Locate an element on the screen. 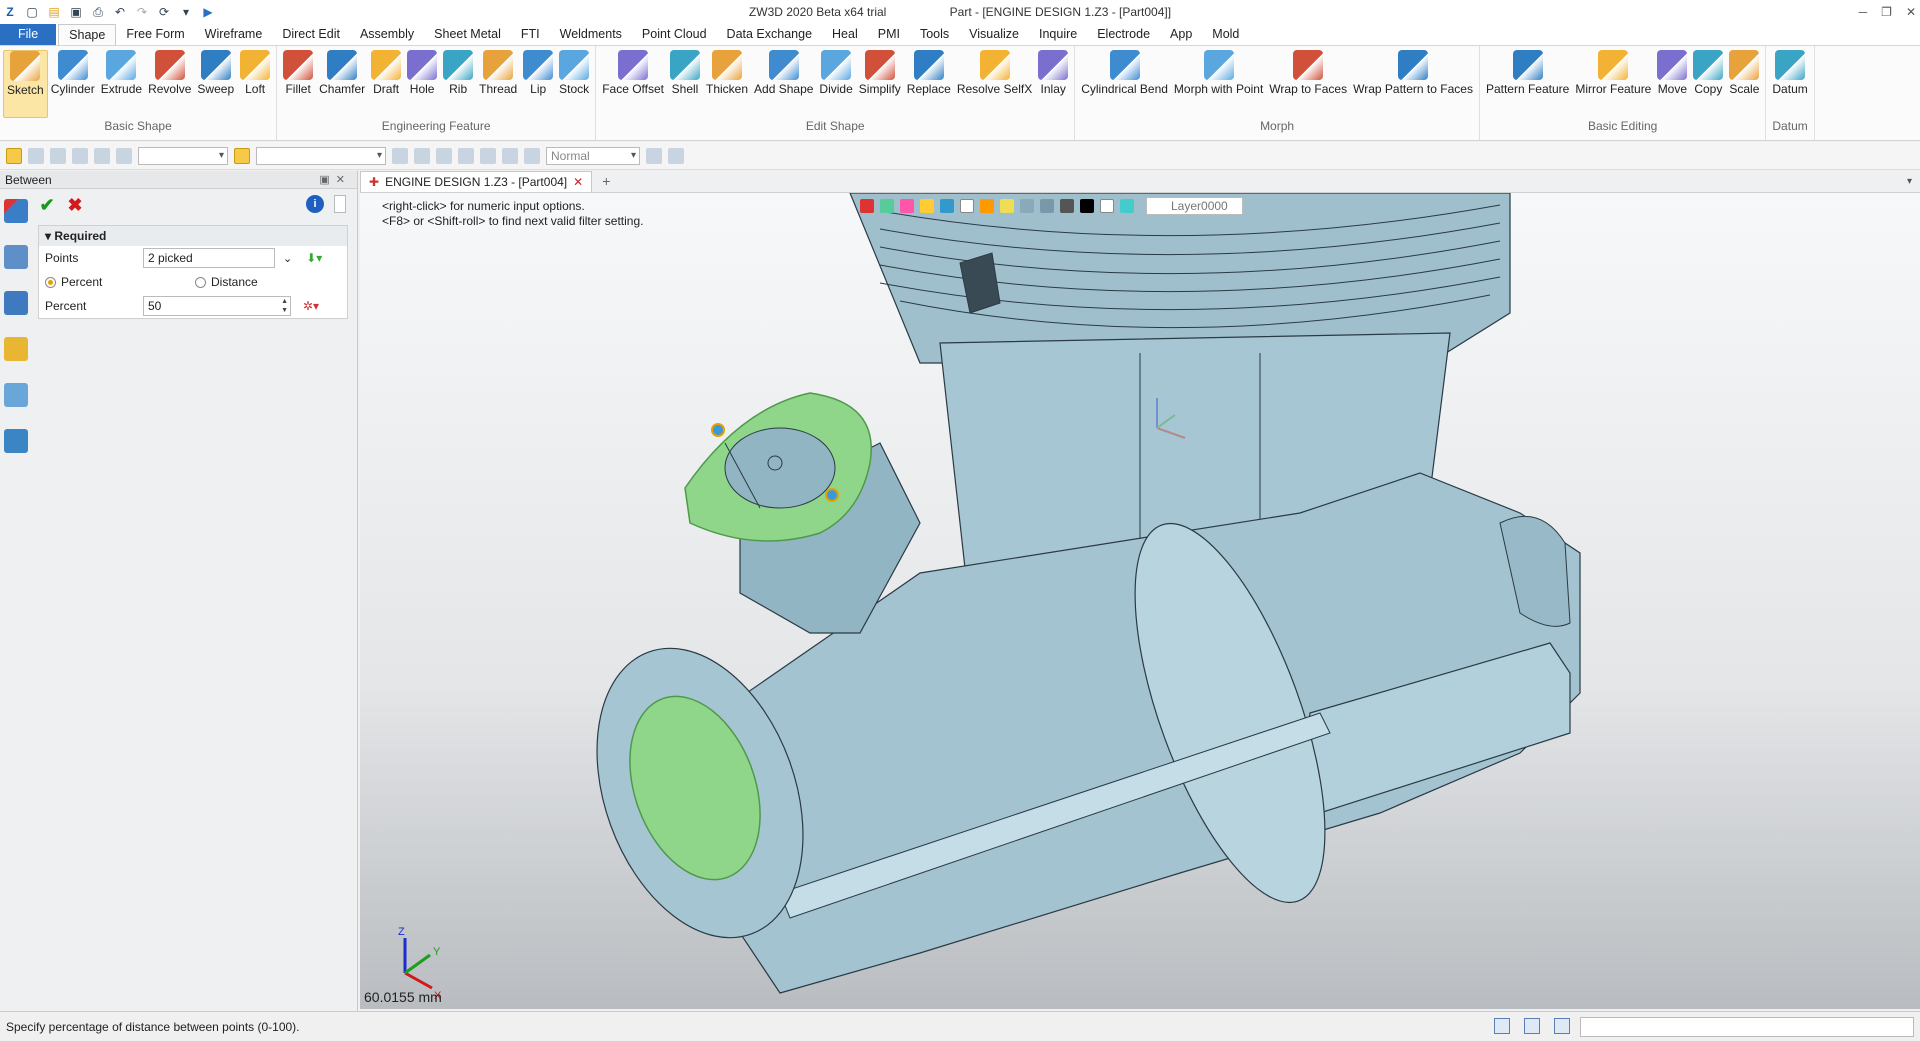 This screenshot has height=1041, width=1920. extrude-button: Extrude is located at coordinates (121, 84).